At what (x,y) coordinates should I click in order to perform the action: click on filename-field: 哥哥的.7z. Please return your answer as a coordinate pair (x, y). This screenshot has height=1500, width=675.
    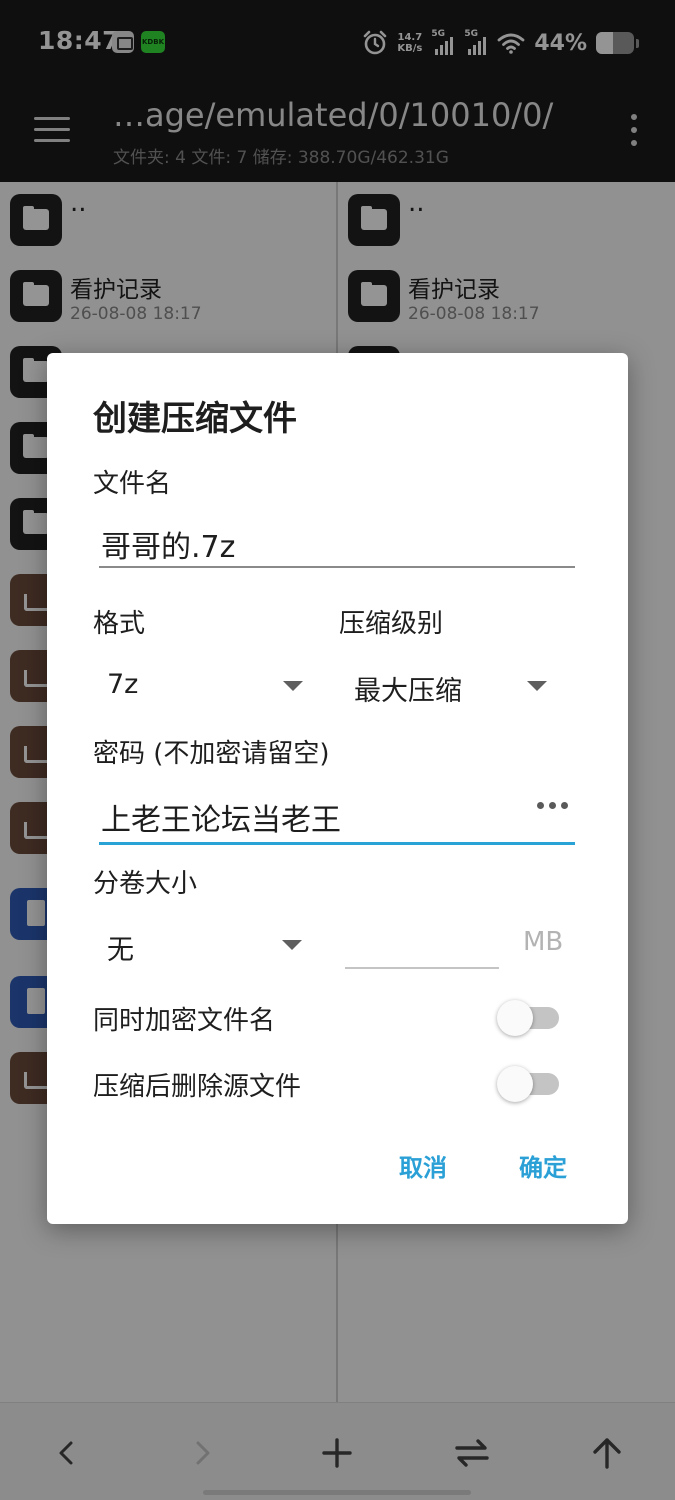
    Looking at the image, I should click on (337, 538).